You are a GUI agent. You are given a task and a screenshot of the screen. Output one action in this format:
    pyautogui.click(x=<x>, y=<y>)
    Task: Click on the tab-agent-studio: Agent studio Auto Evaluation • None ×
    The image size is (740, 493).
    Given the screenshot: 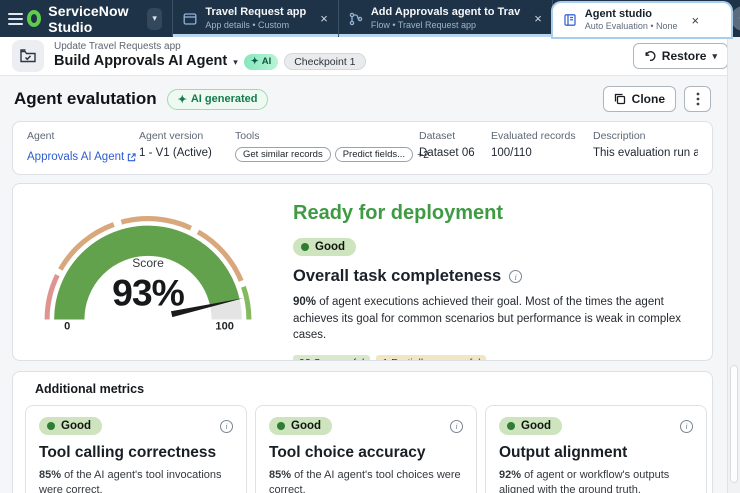 What is the action you would take?
    pyautogui.click(x=641, y=20)
    